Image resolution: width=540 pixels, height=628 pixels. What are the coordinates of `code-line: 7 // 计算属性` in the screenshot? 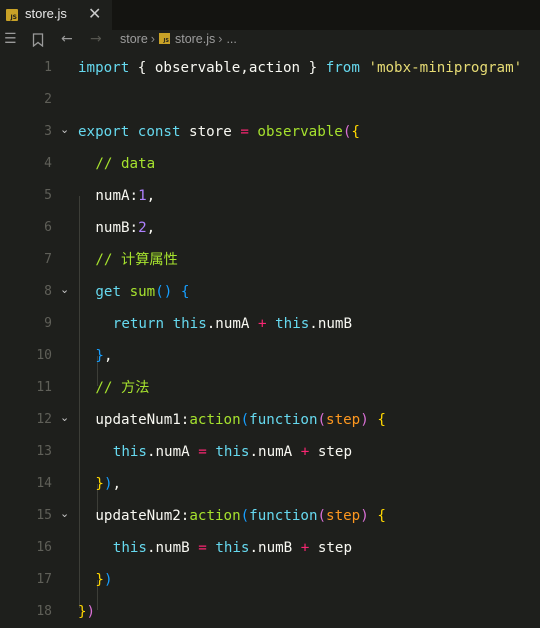 It's located at (270, 260).